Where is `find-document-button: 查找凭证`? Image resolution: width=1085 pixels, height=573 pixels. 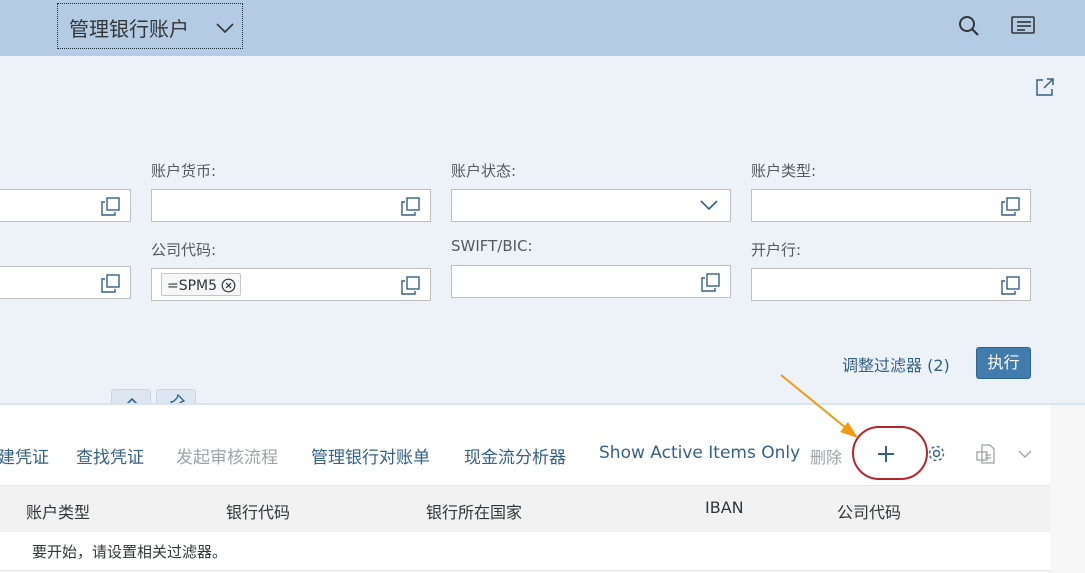
find-document-button: 查找凭证 is located at coordinates (110, 455).